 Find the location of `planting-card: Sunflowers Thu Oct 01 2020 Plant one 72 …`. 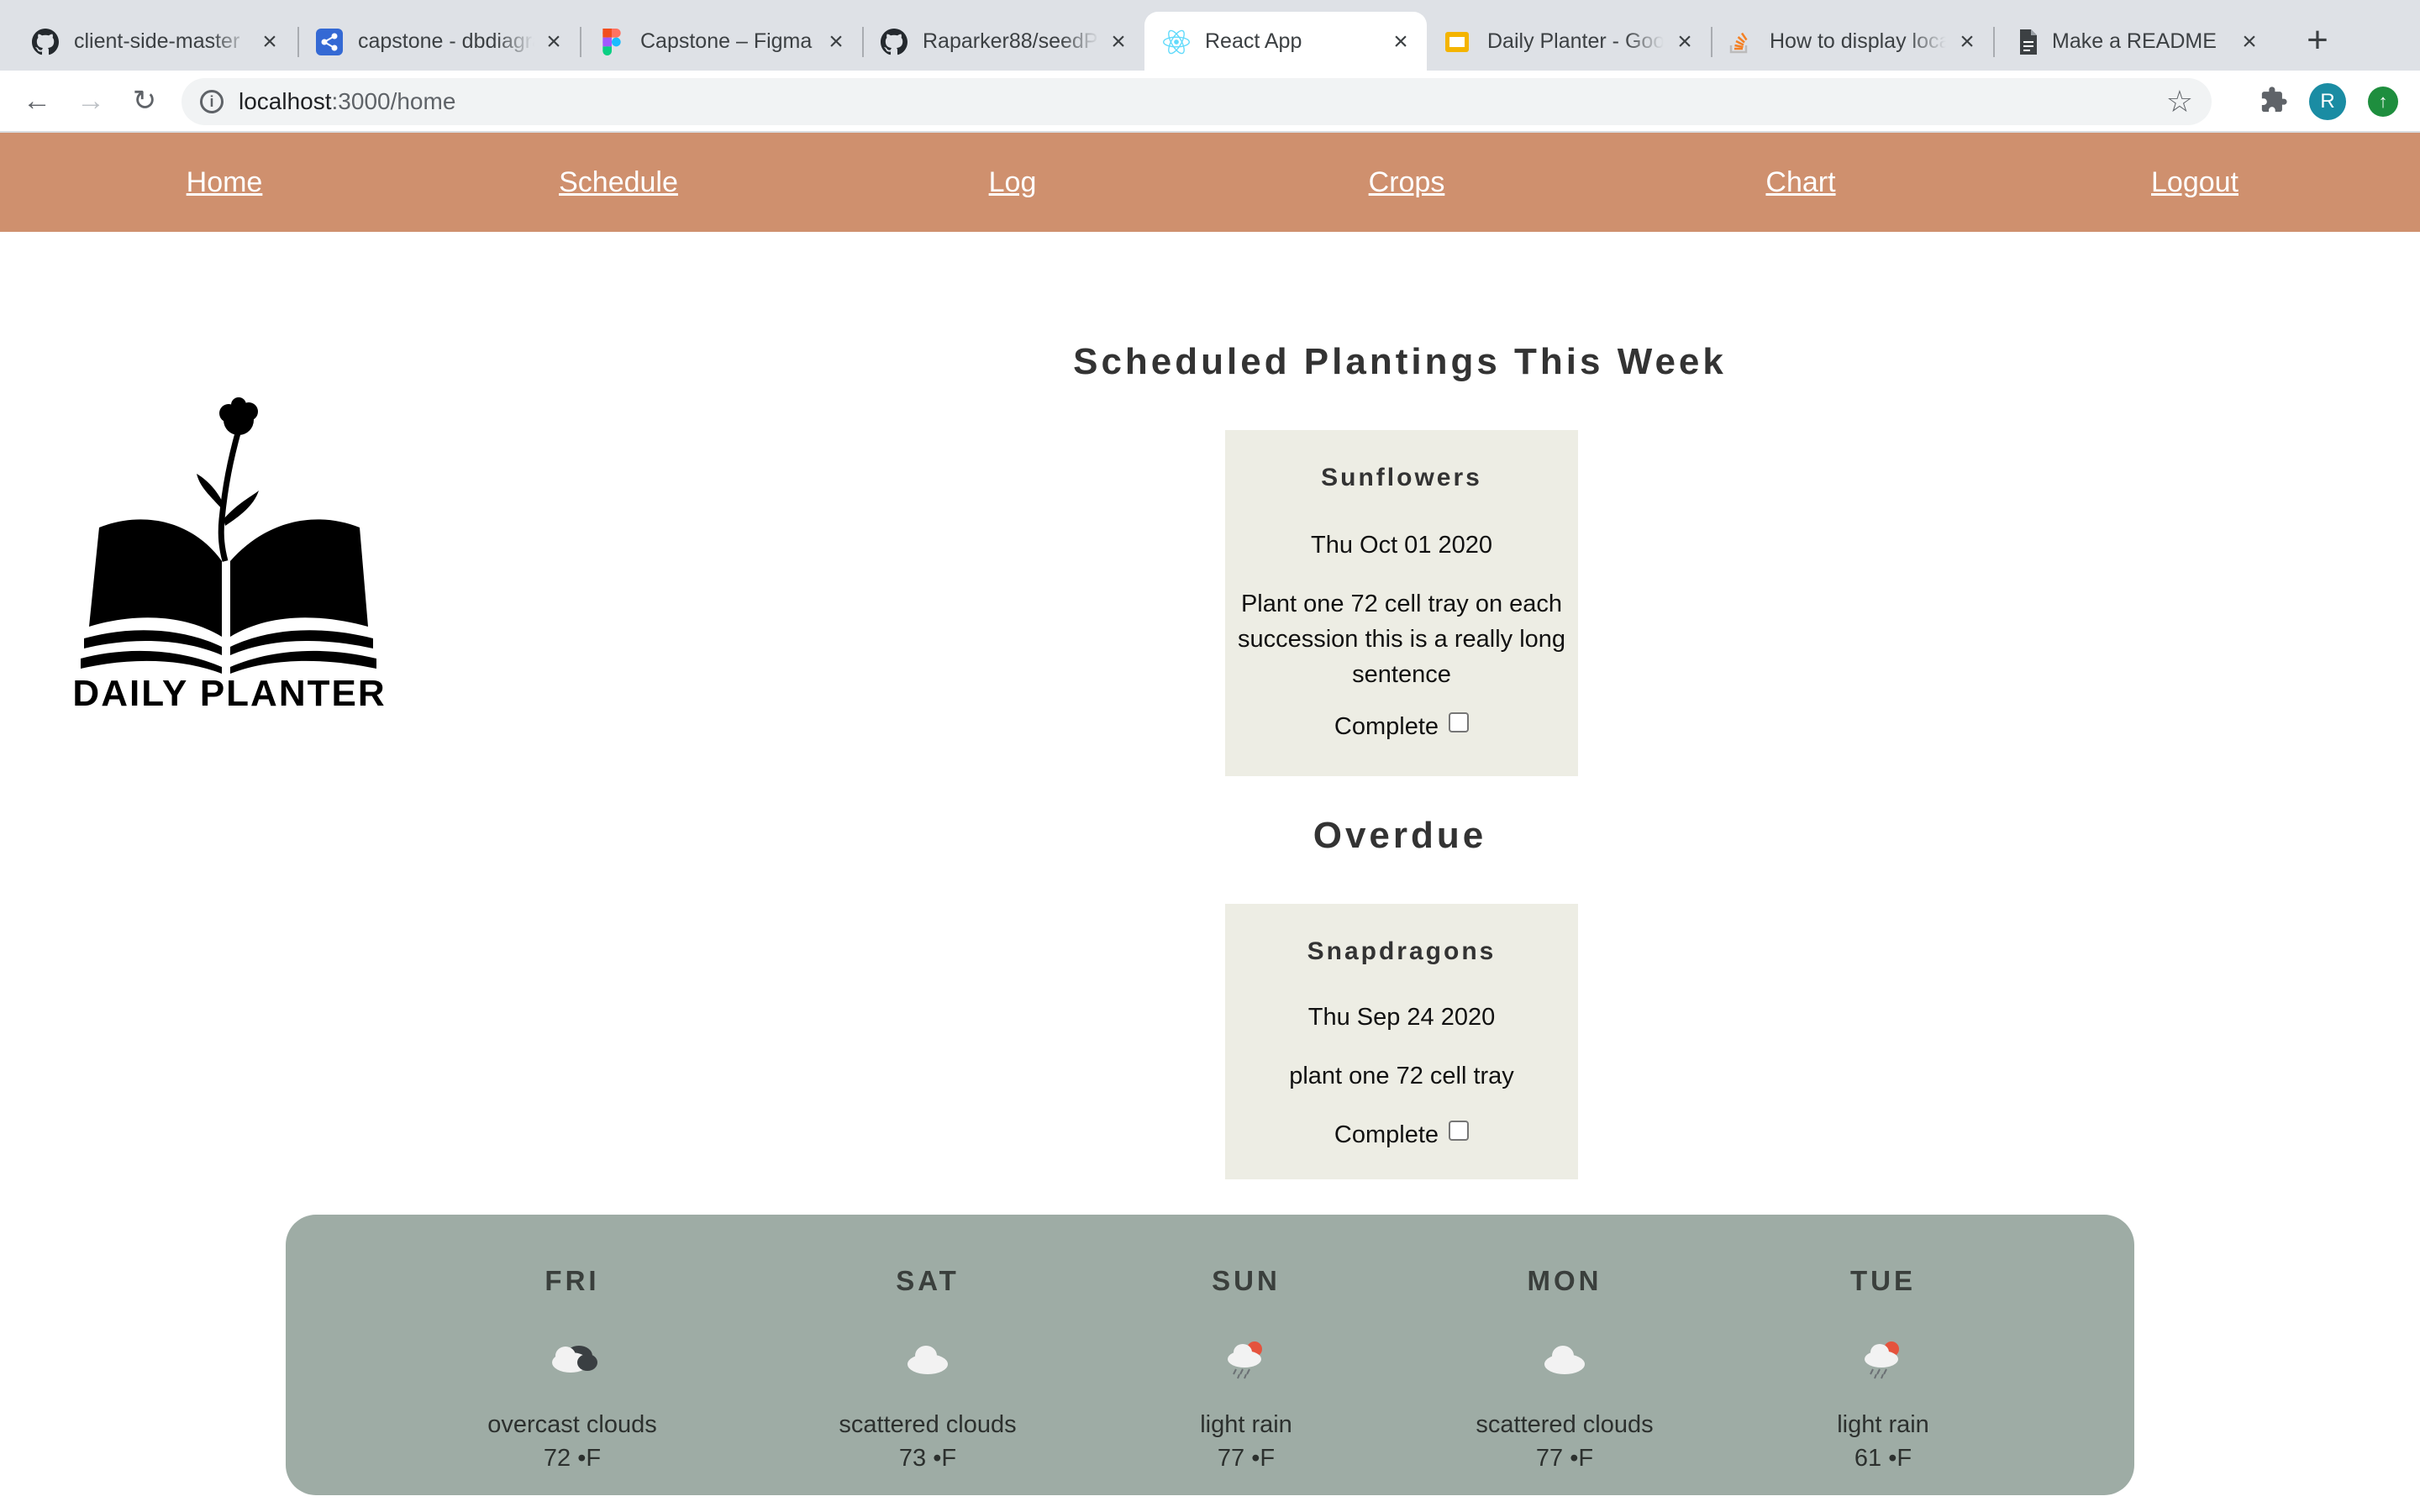

planting-card: Sunflowers Thu Oct 01 2020 Plant one 72 … is located at coordinates (1402, 603).